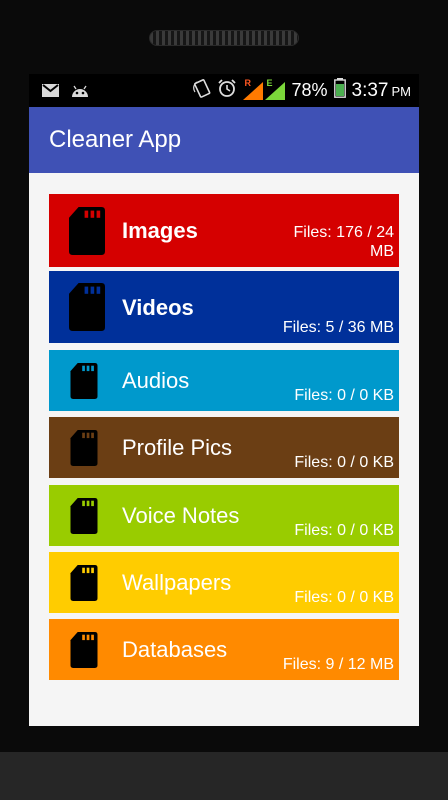  What do you see at coordinates (309, 90) in the screenshot?
I see `battery-percent: 78%` at bounding box center [309, 90].